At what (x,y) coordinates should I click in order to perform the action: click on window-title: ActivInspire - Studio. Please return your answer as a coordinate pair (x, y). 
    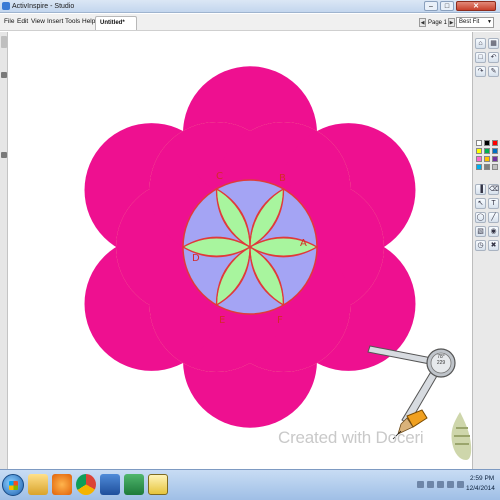
    Looking at the image, I should click on (43, 6).